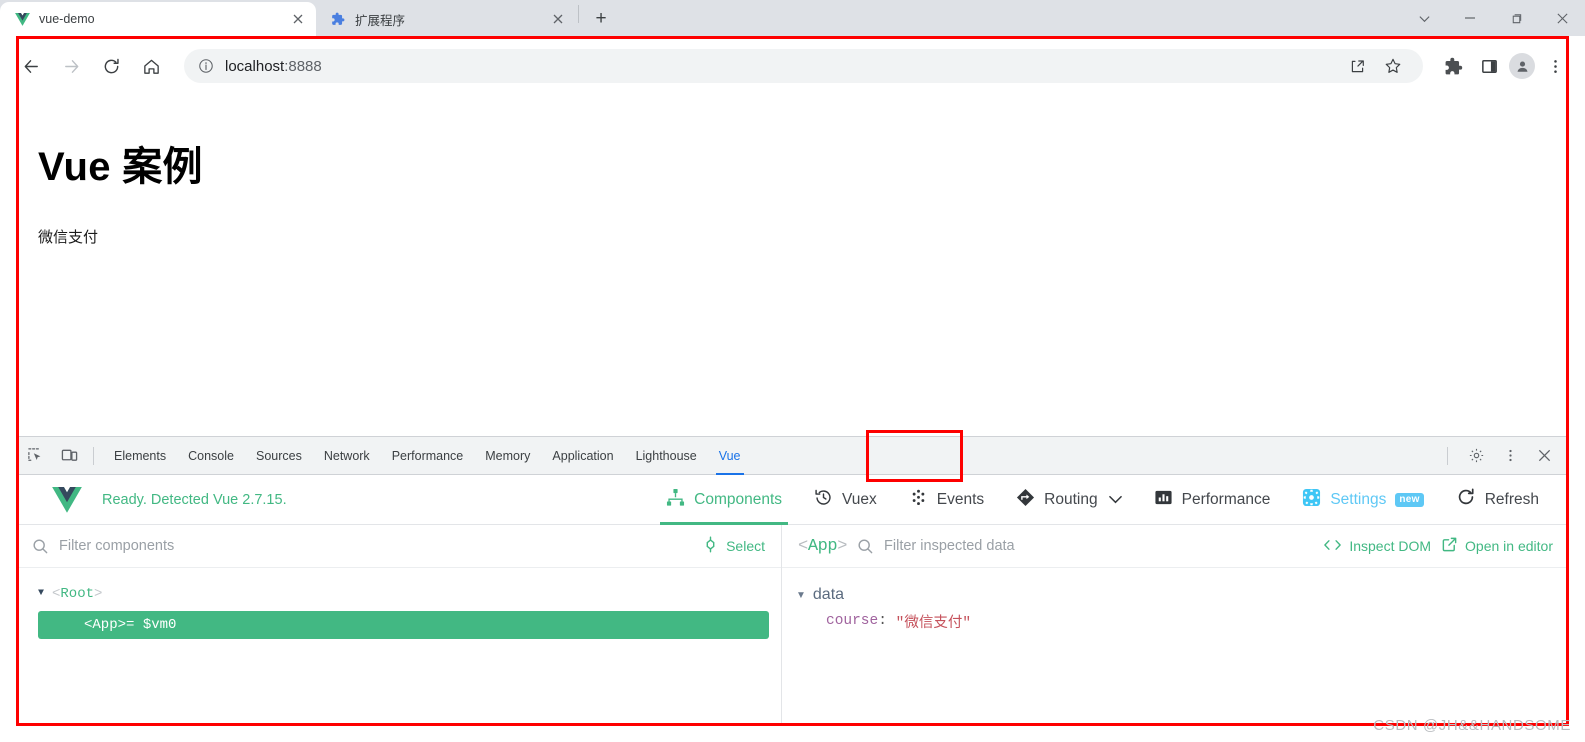 The height and width of the screenshot is (742, 1585). Describe the element at coordinates (507, 456) in the screenshot. I see `tab-memory: Memory` at that location.